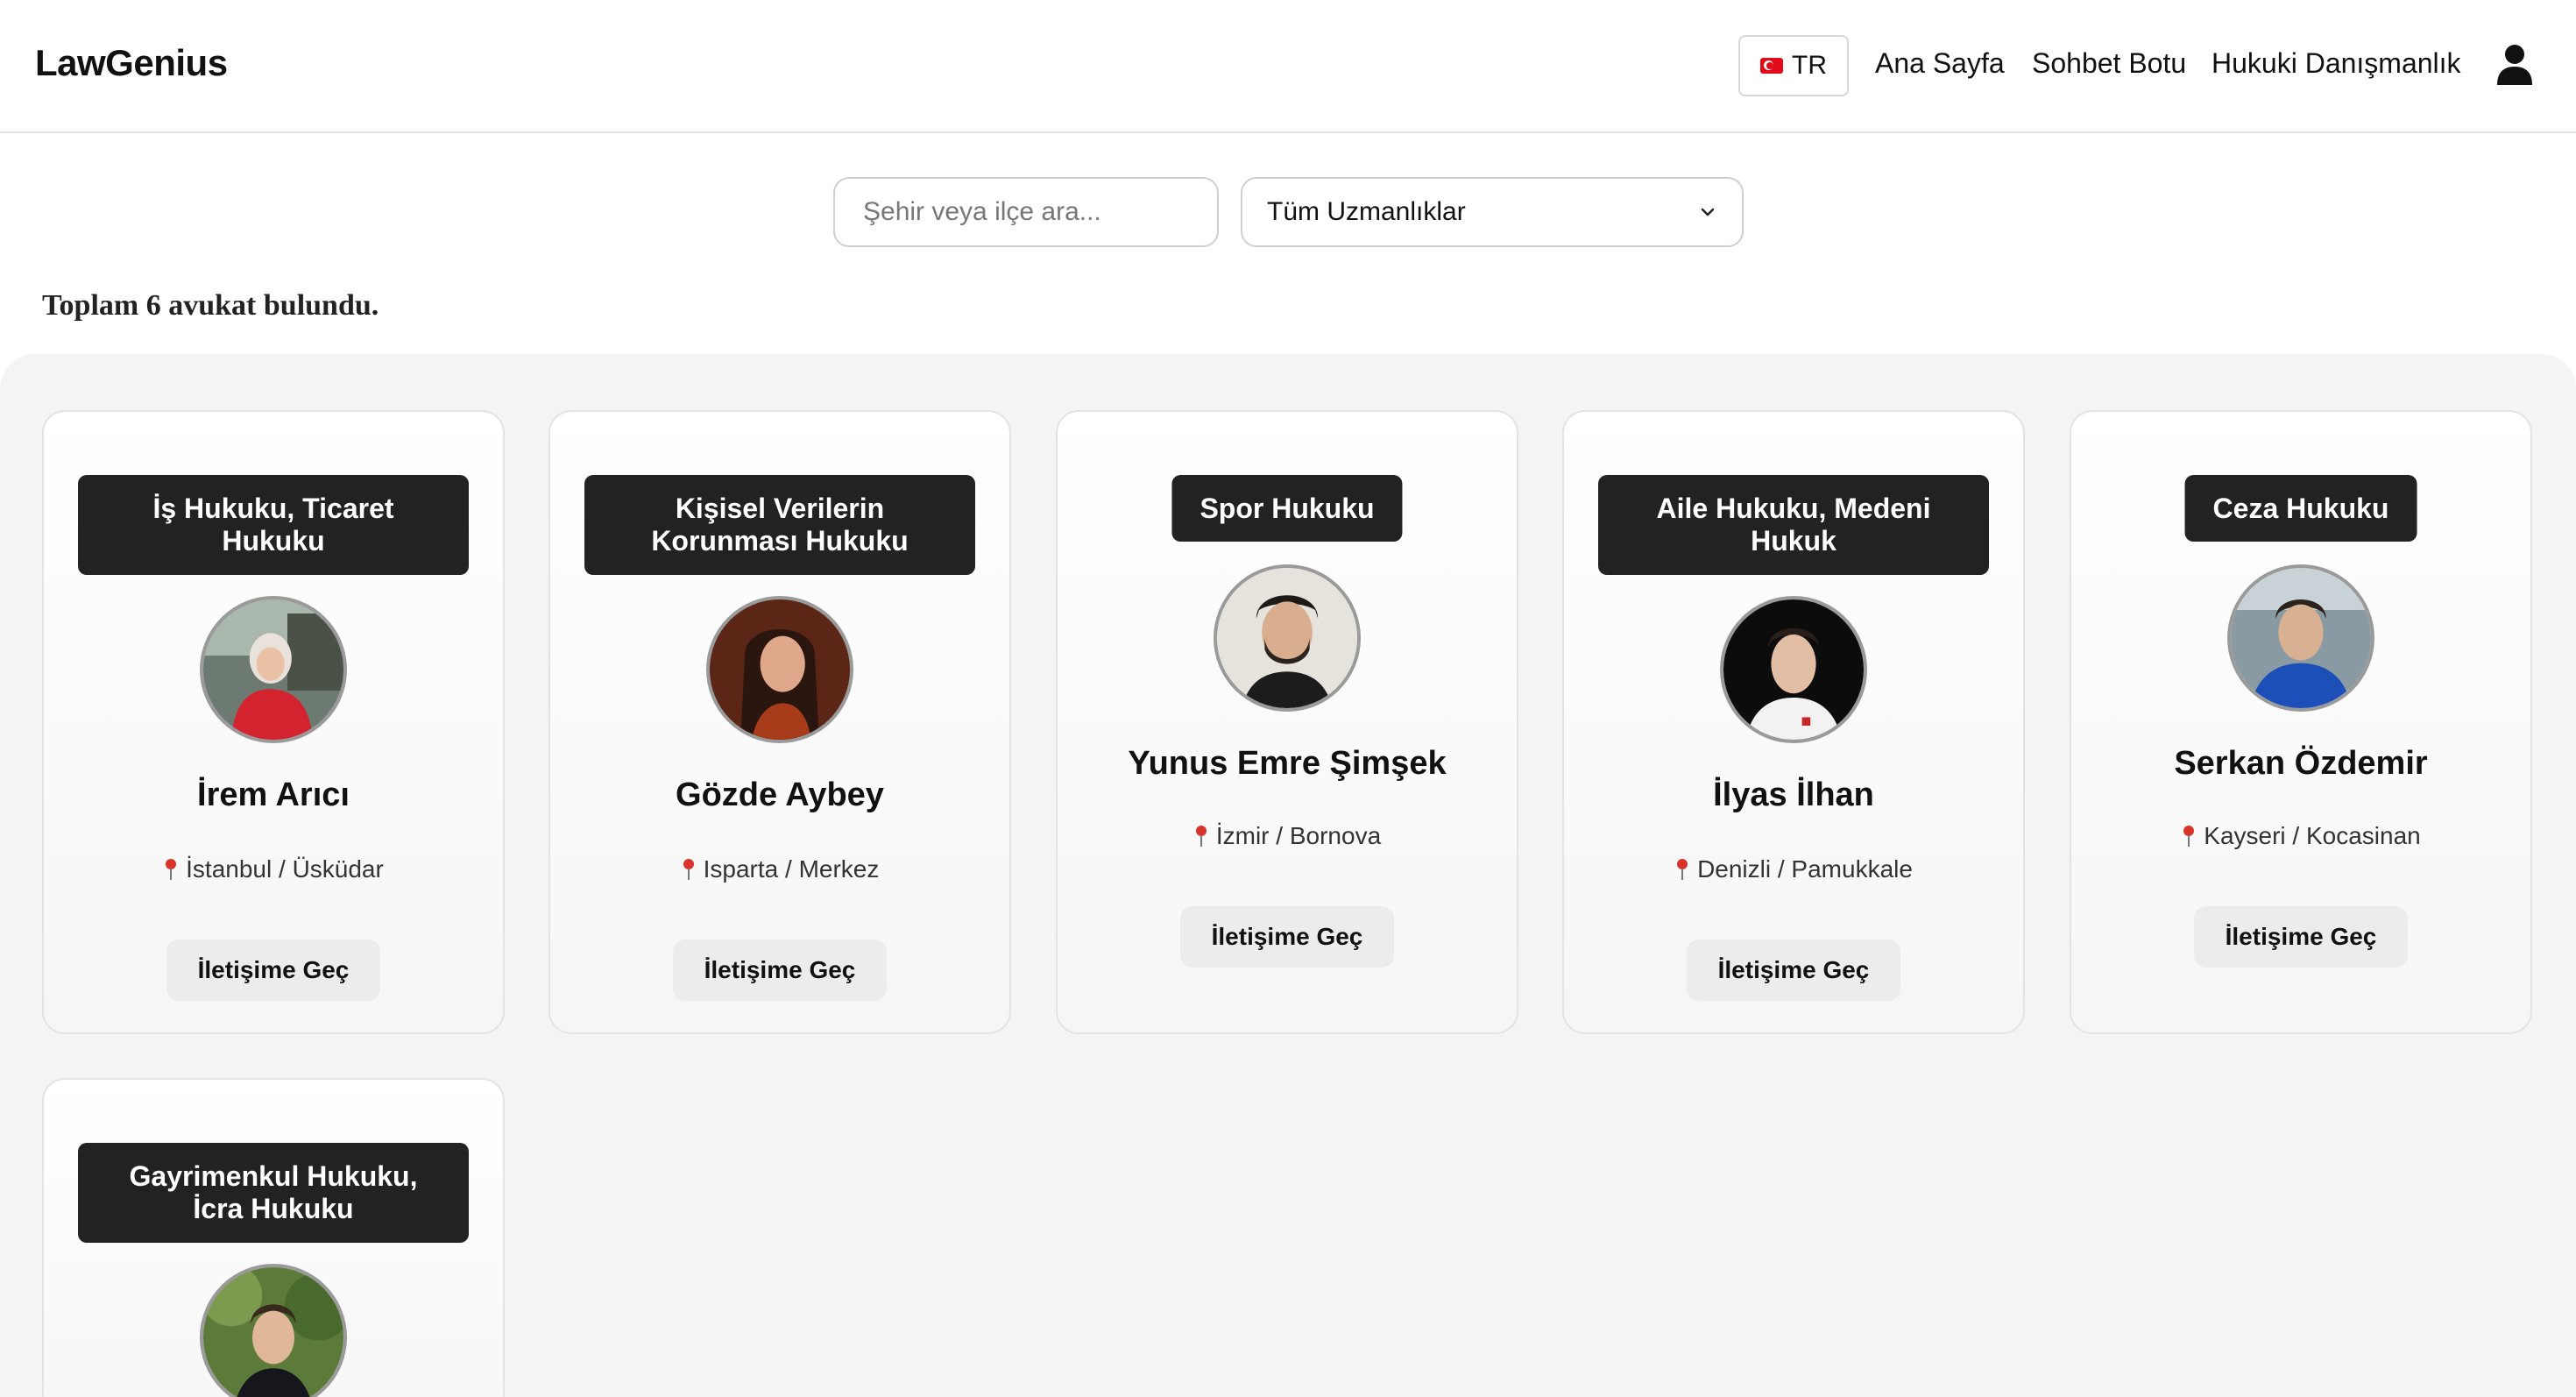 The image size is (2576, 1397). I want to click on specialty-badge: Spor Hukuku, so click(1287, 509).